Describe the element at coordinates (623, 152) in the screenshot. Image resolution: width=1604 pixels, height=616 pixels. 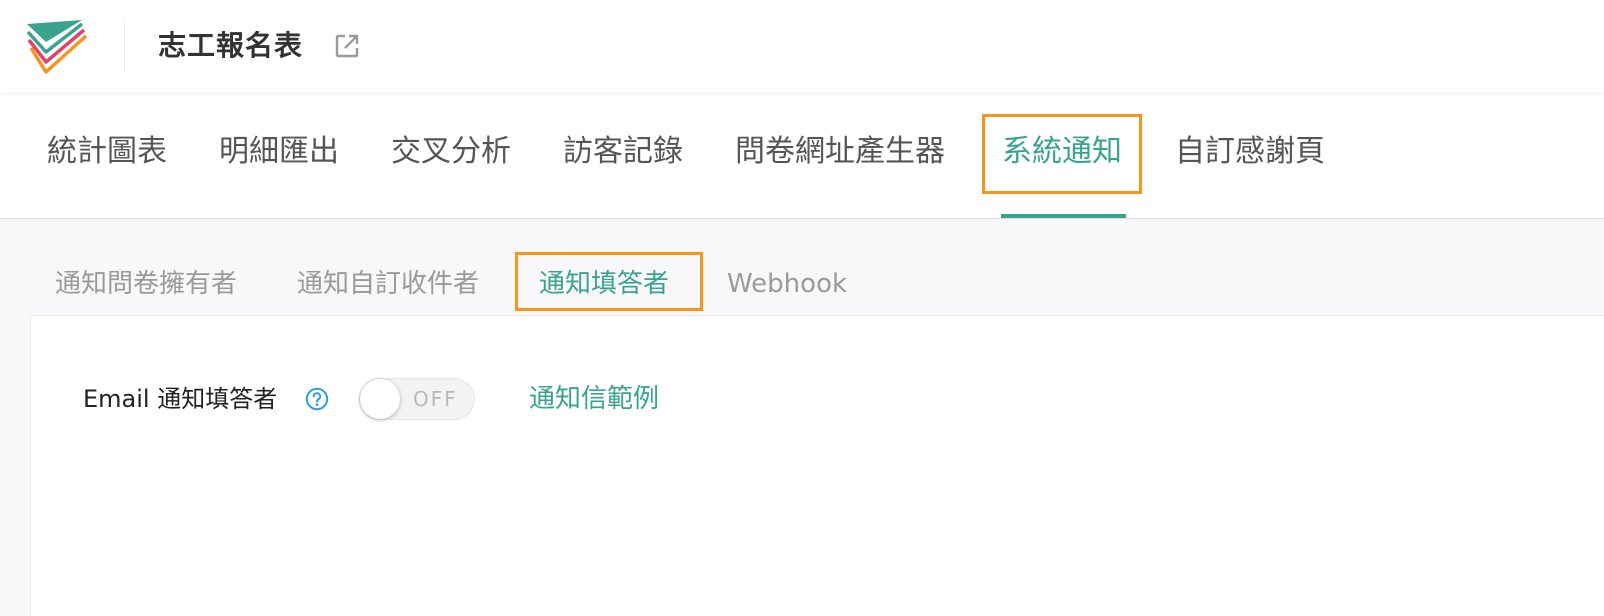
I see `tab-visitor-log: 訪客記錄` at that location.